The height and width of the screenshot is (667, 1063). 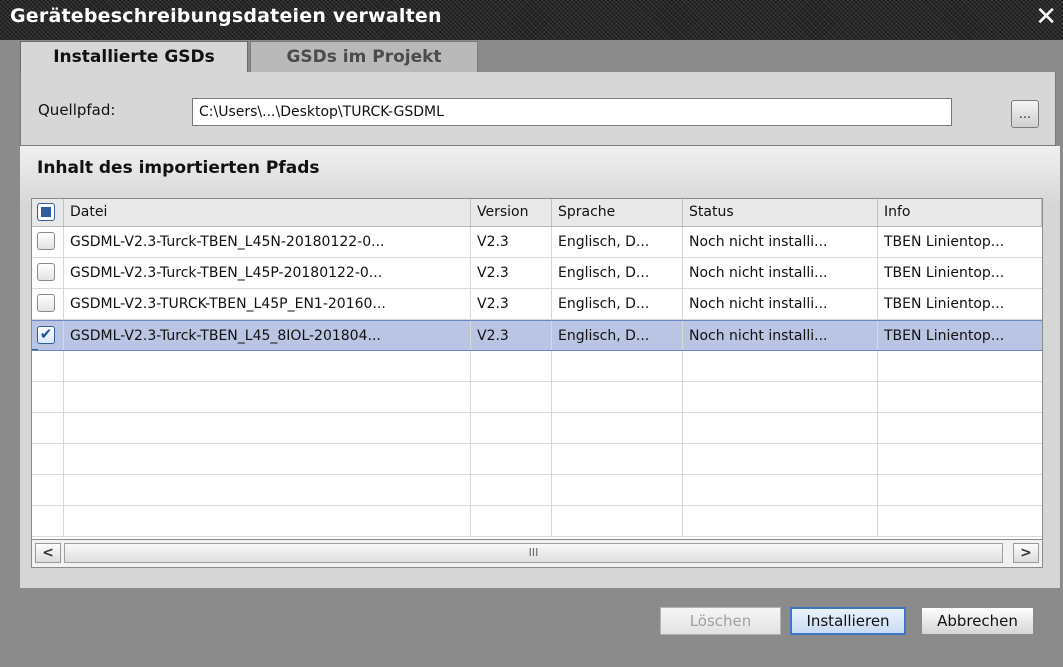 What do you see at coordinates (511, 212) in the screenshot?
I see `column-header-version: Version` at bounding box center [511, 212].